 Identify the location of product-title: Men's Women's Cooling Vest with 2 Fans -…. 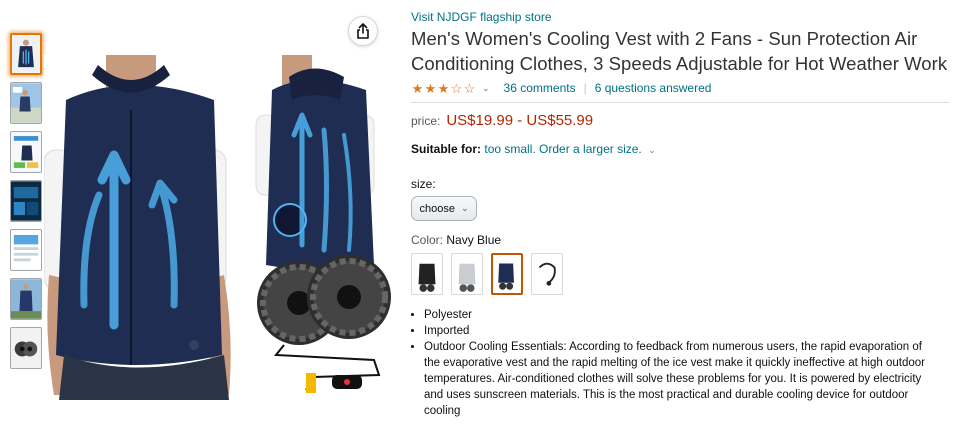
(679, 51).